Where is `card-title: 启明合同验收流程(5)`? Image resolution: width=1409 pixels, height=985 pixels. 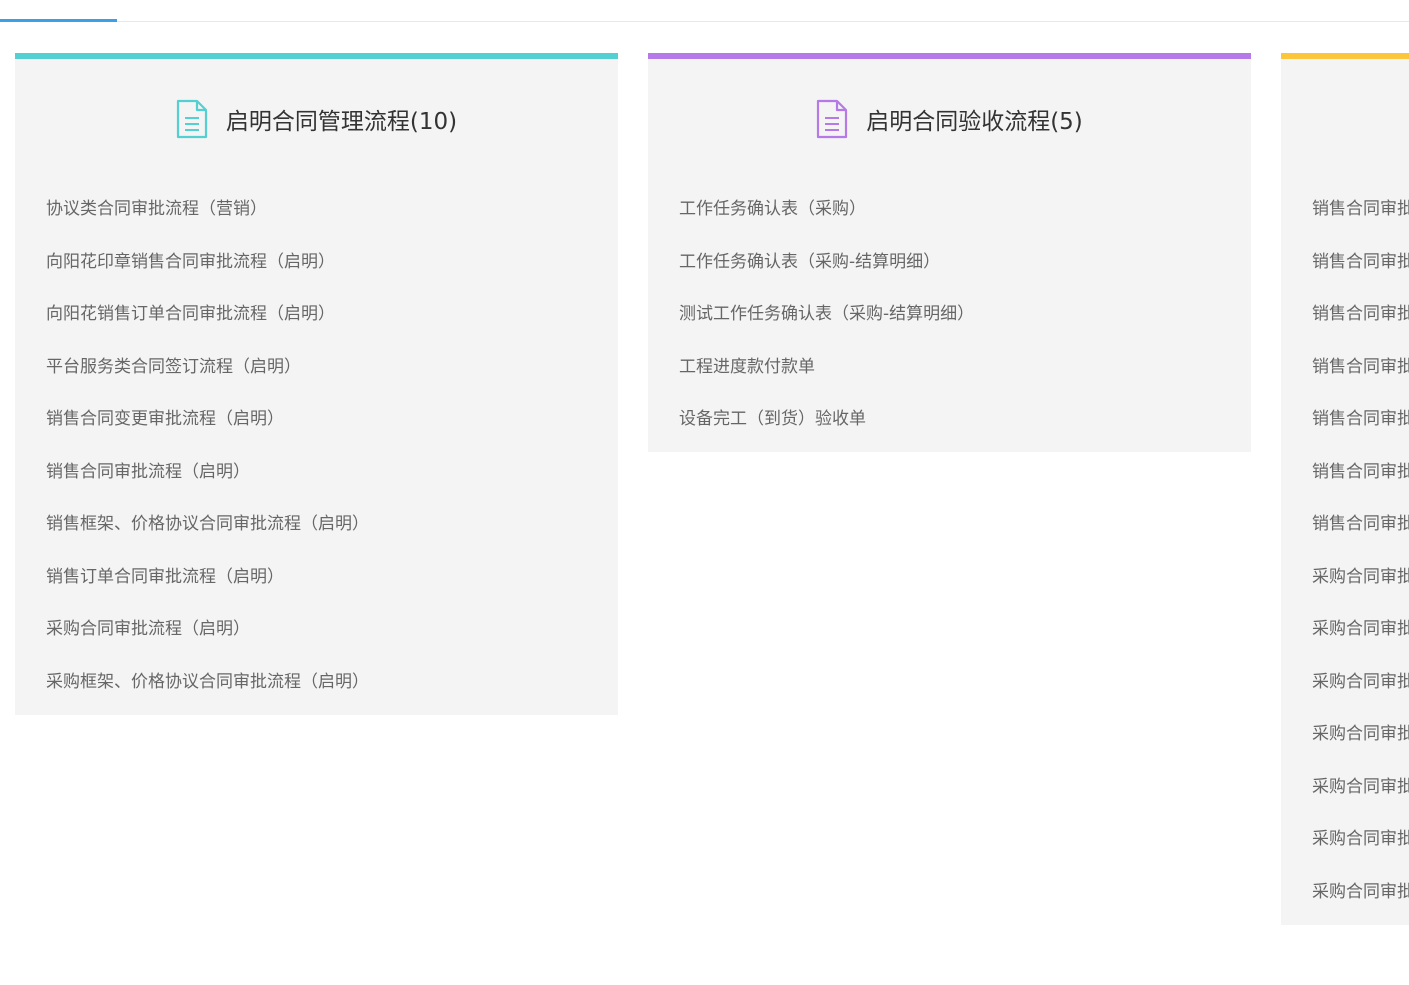 card-title: 启明合同验收流程(5) is located at coordinates (974, 122).